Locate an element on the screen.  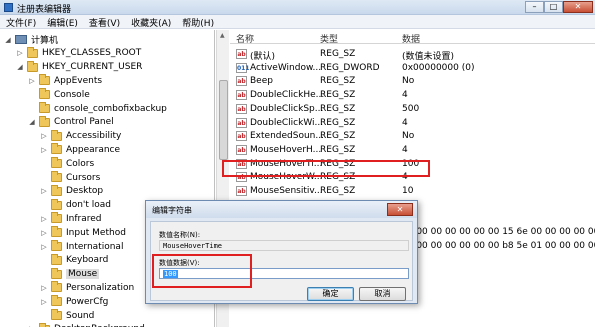
tree-item: ▷DesktopBackground is located at coordinates (86, 324).